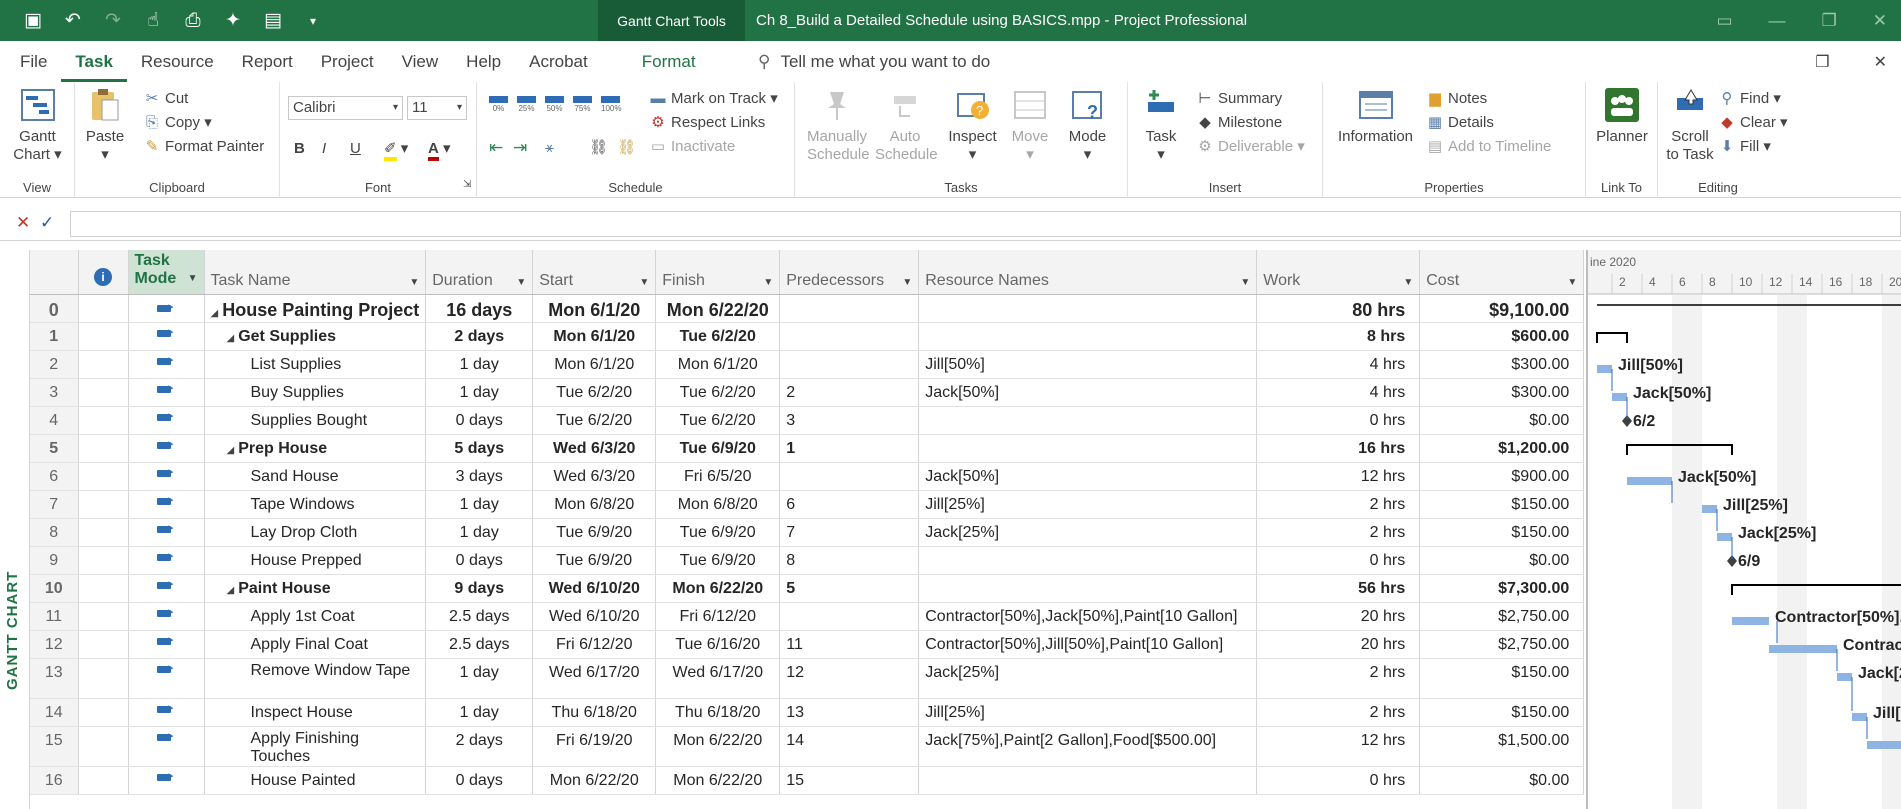 Image resolution: width=1901 pixels, height=809 pixels. I want to click on resource-names-cell: Jack[50%], so click(1088, 476).